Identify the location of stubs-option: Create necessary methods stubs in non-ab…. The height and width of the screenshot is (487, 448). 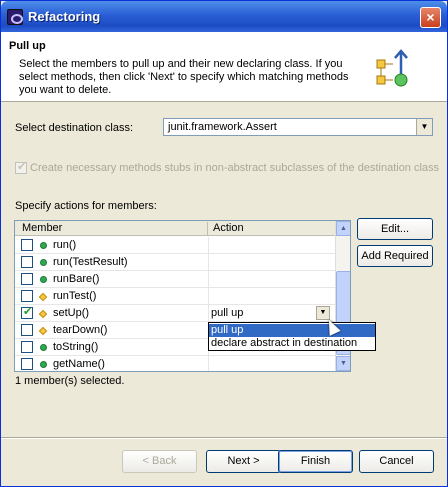
(227, 167).